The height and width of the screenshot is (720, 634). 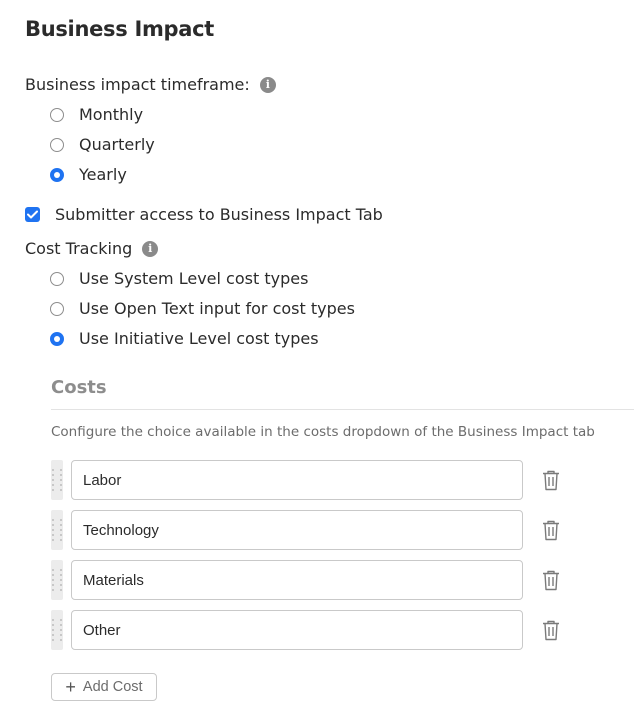 I want to click on divider, so click(x=342, y=409).